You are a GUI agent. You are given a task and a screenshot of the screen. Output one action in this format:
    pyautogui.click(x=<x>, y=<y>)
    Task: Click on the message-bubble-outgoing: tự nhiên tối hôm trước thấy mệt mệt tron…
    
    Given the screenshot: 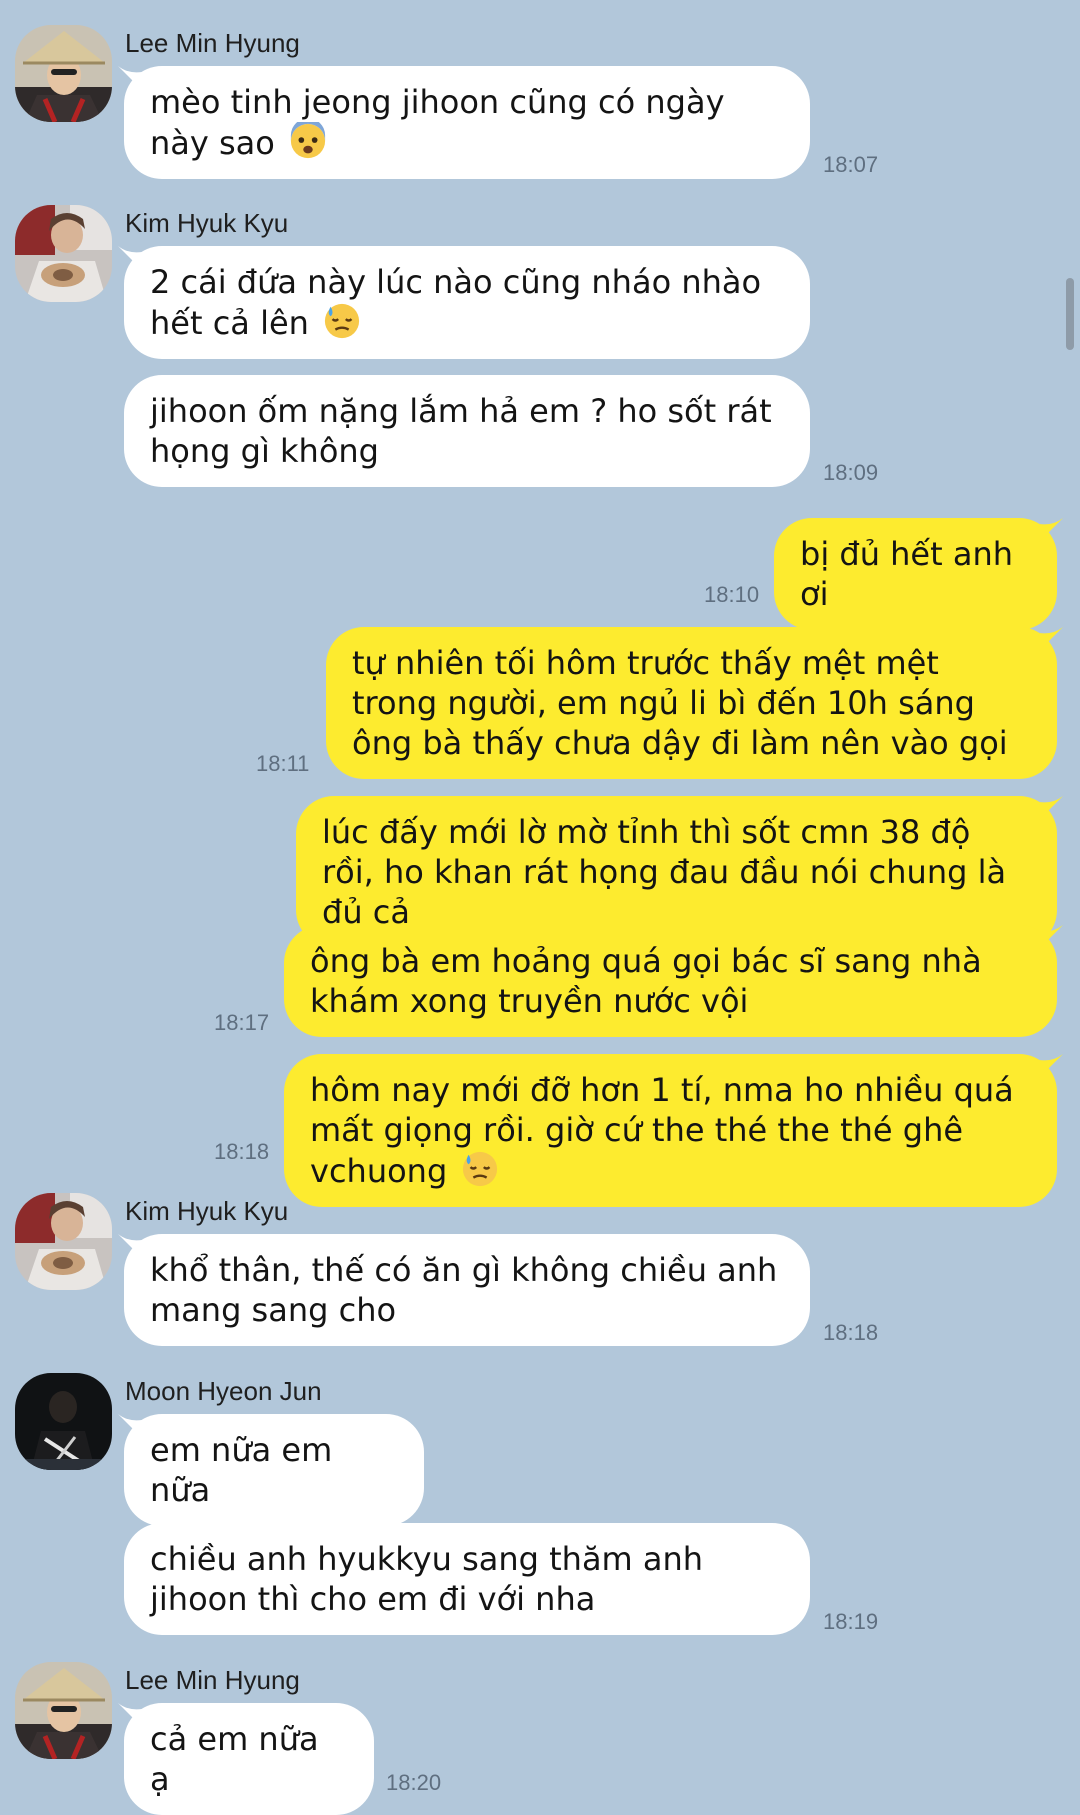 What is the action you would take?
    pyautogui.click(x=691, y=703)
    